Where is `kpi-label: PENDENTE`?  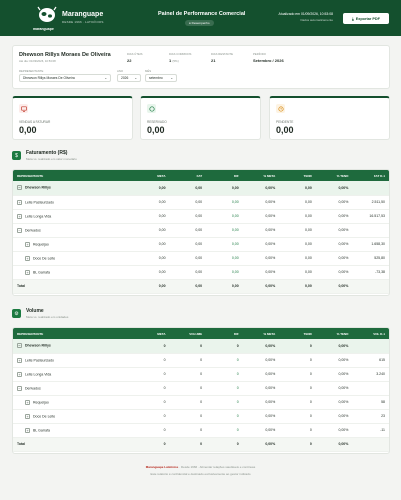 kpi-label: PENDENTE is located at coordinates (285, 122).